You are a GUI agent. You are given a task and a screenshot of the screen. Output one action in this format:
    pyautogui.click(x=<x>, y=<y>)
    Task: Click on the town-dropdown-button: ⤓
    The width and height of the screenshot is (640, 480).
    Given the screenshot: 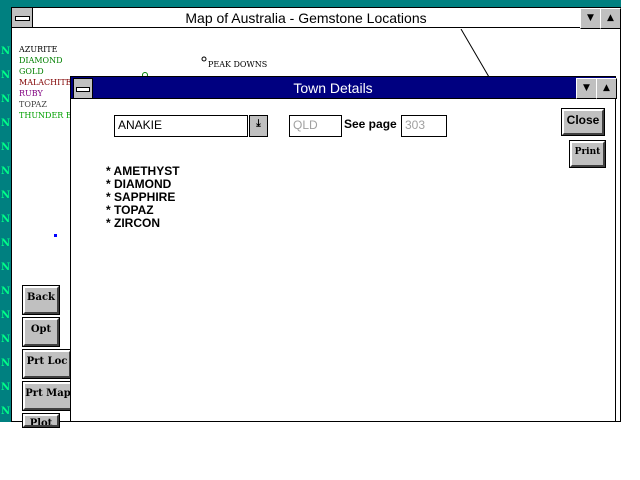 What is the action you would take?
    pyautogui.click(x=258, y=126)
    